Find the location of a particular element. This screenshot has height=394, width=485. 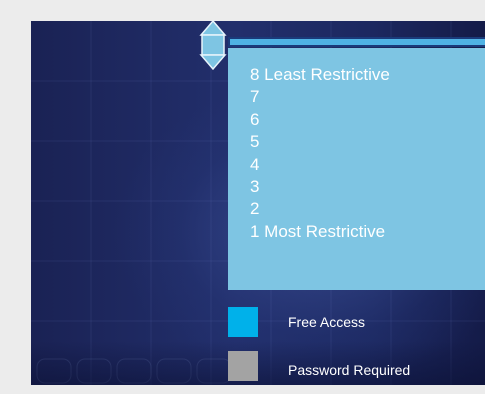

password-required-label: Password Required is located at coordinates (349, 370).